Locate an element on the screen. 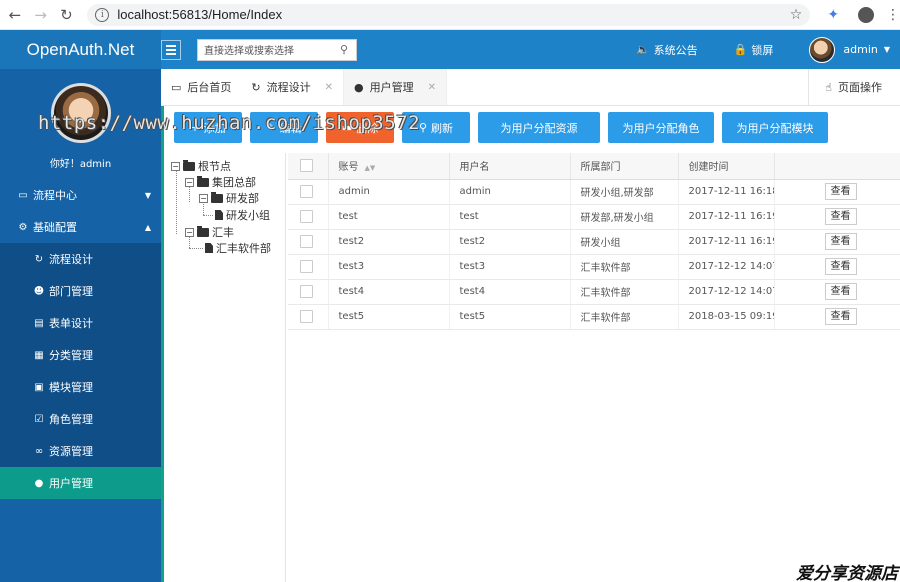 Image resolution: width=900 pixels, height=582 pixels. cell-account: test2 is located at coordinates (389, 242).